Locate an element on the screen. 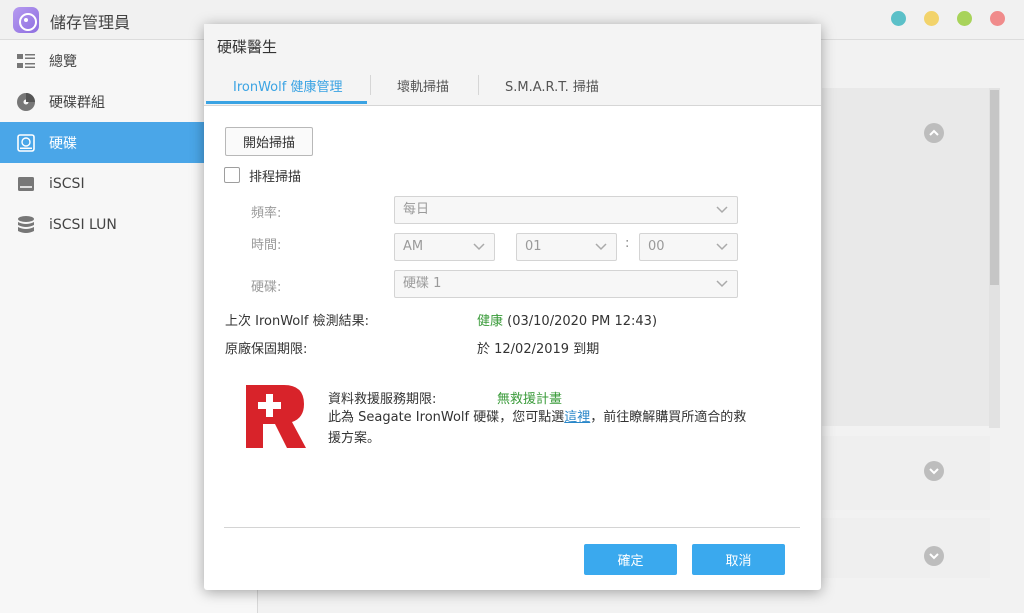 This screenshot has height=613, width=1024. rescue-service-value: 無救援計畫 is located at coordinates (530, 399).